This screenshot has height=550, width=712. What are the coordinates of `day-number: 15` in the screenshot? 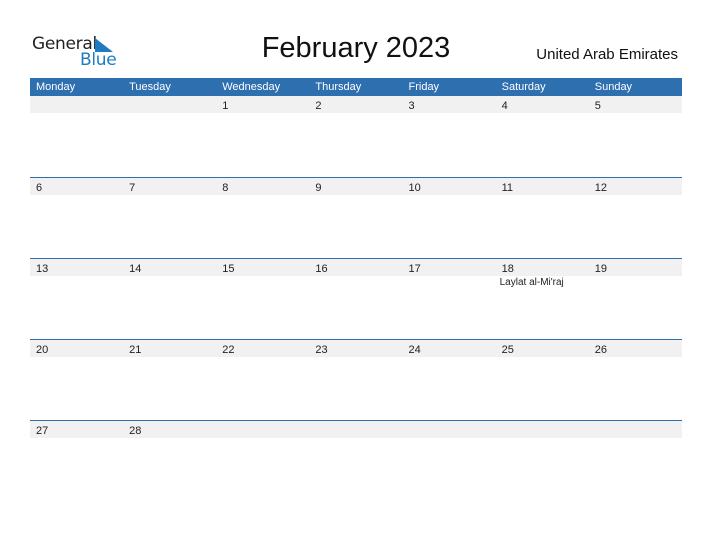 It's located at (228, 269).